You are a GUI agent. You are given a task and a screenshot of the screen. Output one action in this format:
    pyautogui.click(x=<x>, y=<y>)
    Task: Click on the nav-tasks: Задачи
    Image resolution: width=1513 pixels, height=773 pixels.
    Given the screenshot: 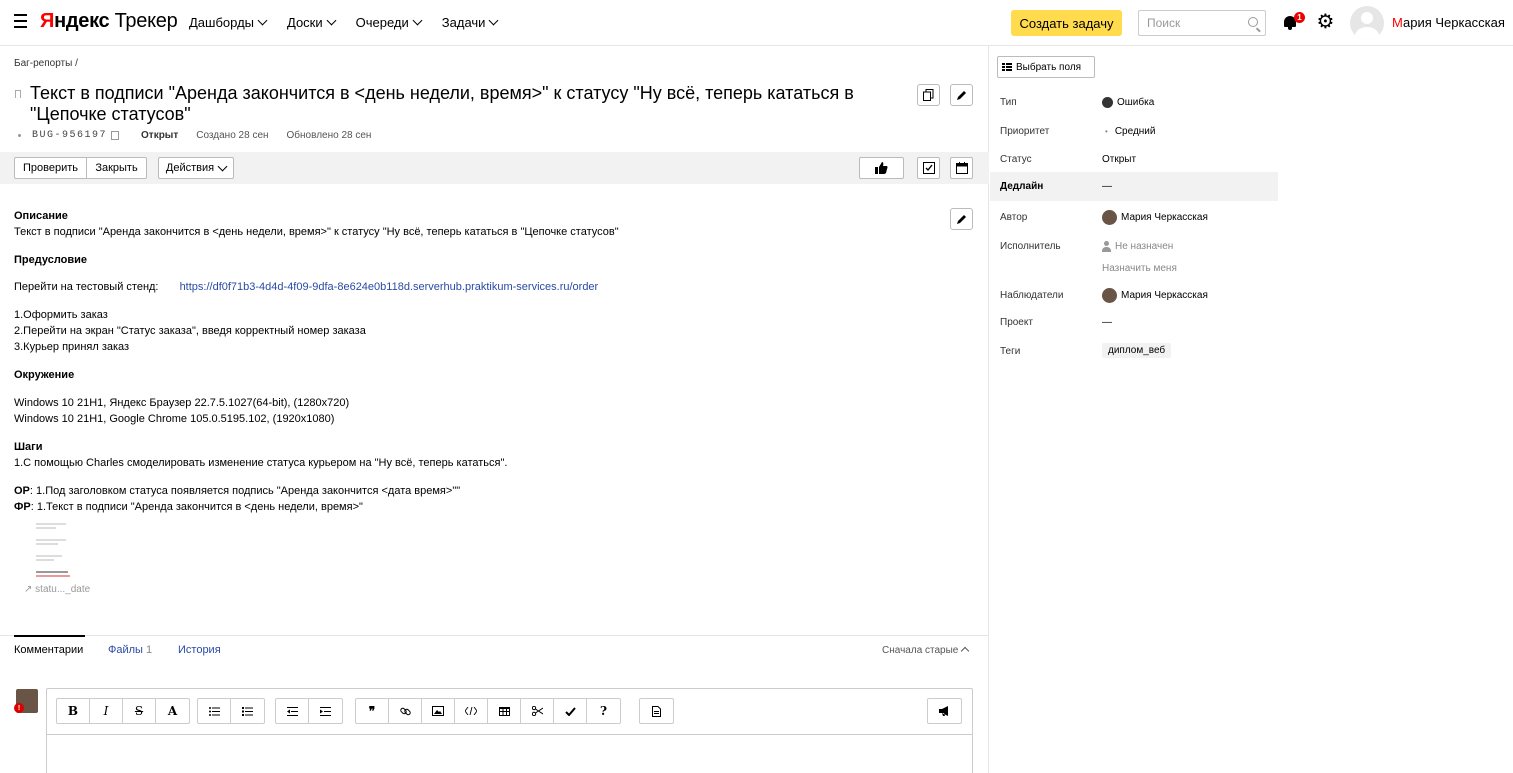 What is the action you would take?
    pyautogui.click(x=470, y=22)
    